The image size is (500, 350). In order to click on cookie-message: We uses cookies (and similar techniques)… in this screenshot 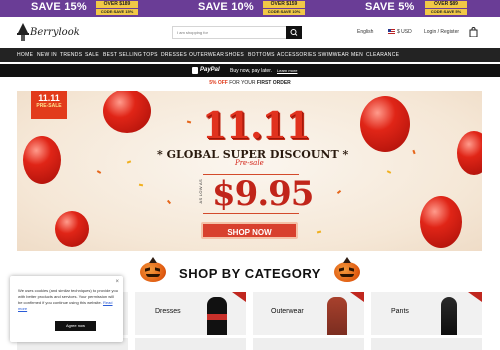, I will do `click(68, 300)`.